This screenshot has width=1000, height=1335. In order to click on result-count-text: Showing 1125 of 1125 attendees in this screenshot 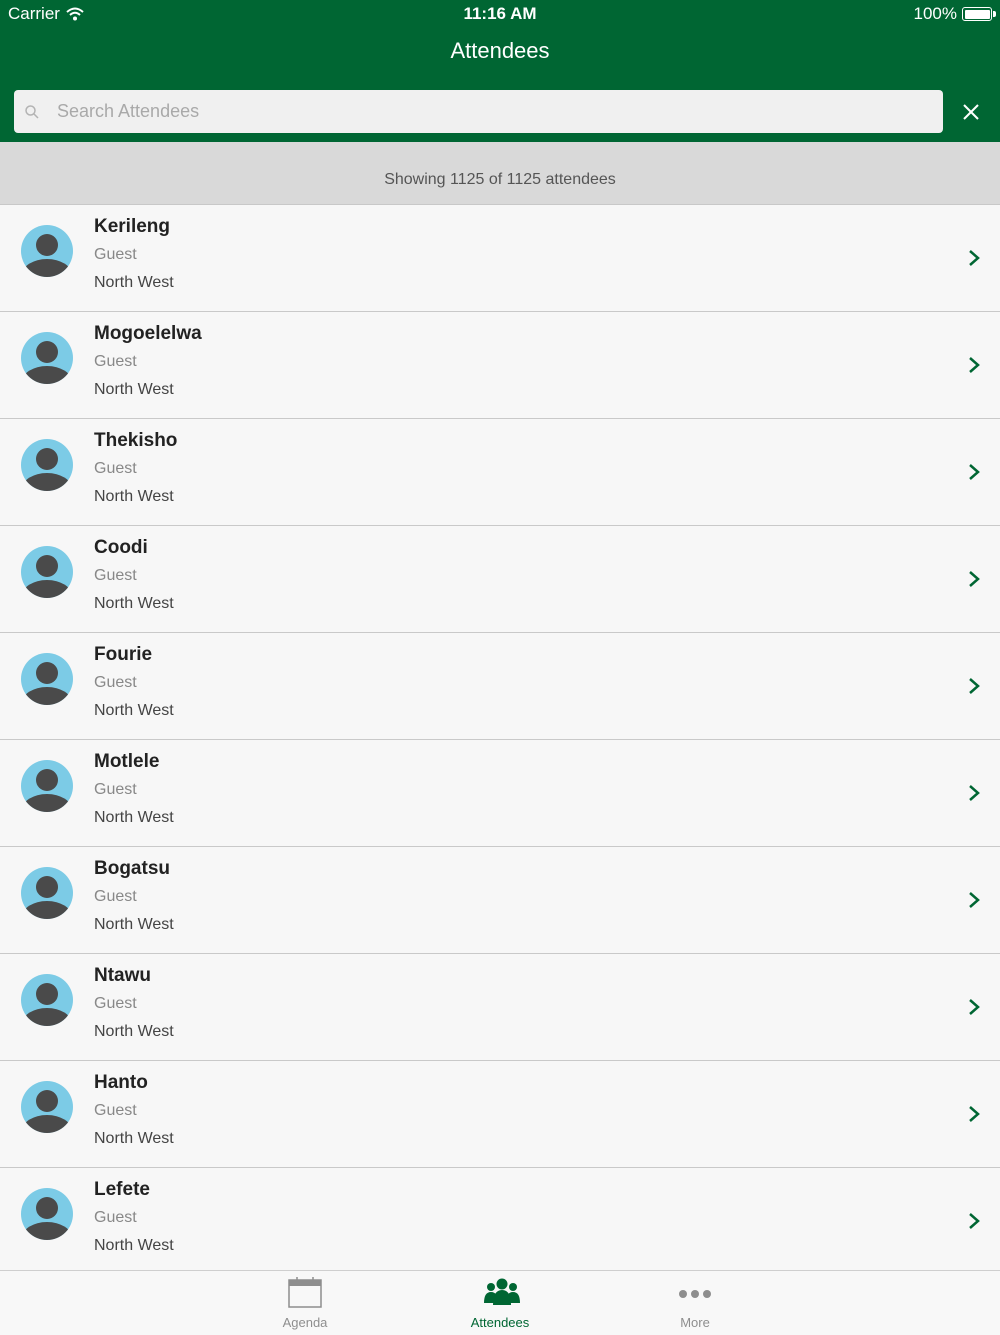, I will do `click(500, 179)`.